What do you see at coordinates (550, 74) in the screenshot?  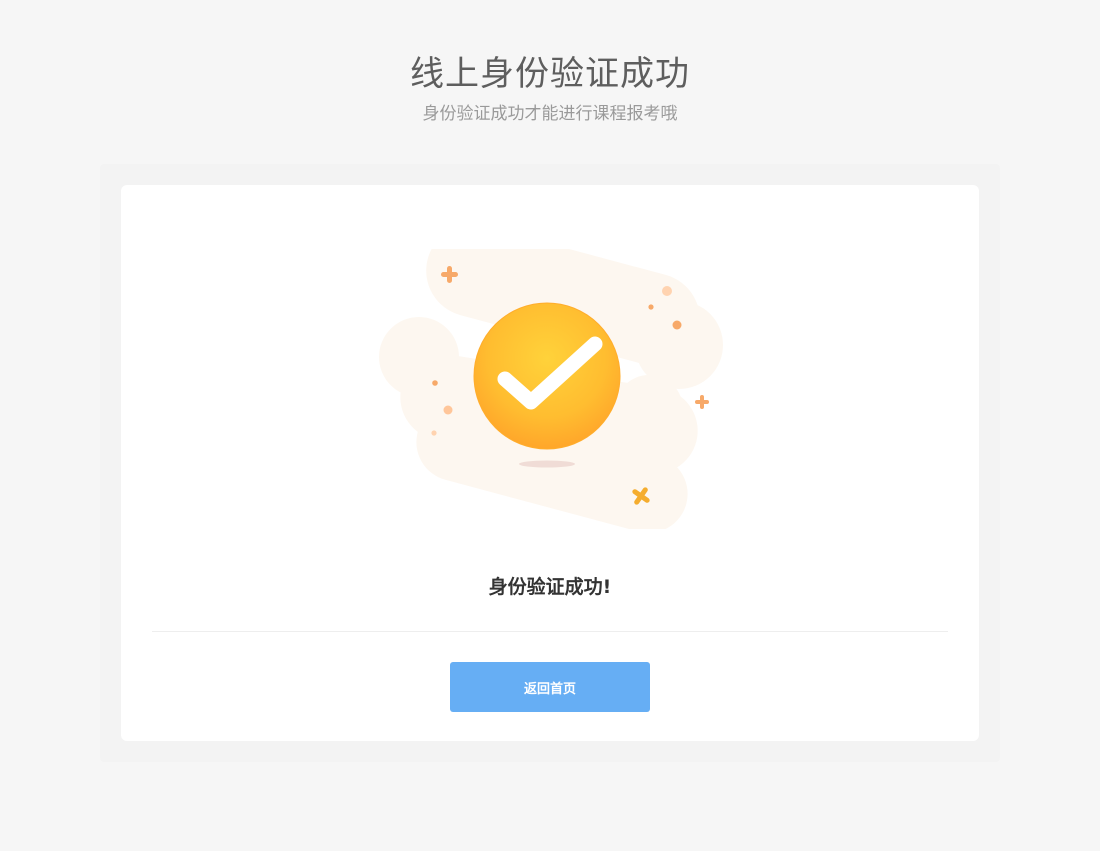 I see `page-title: 线上身份验证成功` at bounding box center [550, 74].